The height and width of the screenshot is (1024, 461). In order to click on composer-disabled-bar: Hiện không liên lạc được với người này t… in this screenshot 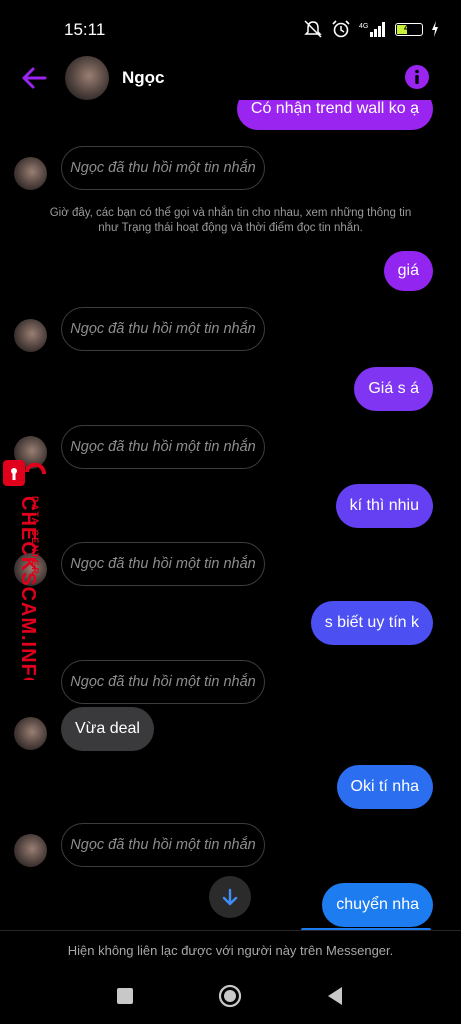, I will do `click(230, 950)`.